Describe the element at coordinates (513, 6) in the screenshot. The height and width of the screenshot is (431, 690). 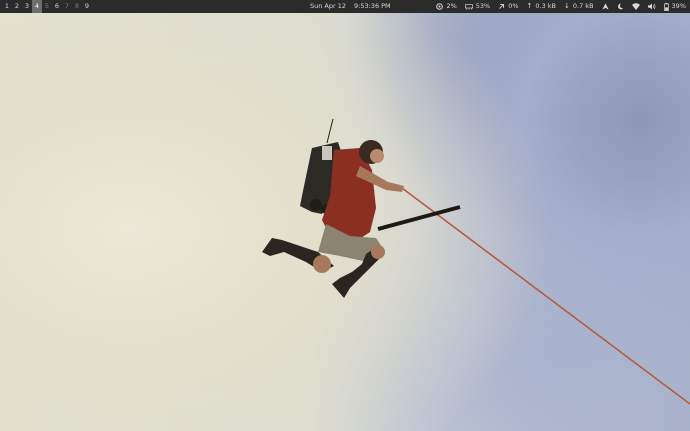
I see `disk-value: 0%` at that location.